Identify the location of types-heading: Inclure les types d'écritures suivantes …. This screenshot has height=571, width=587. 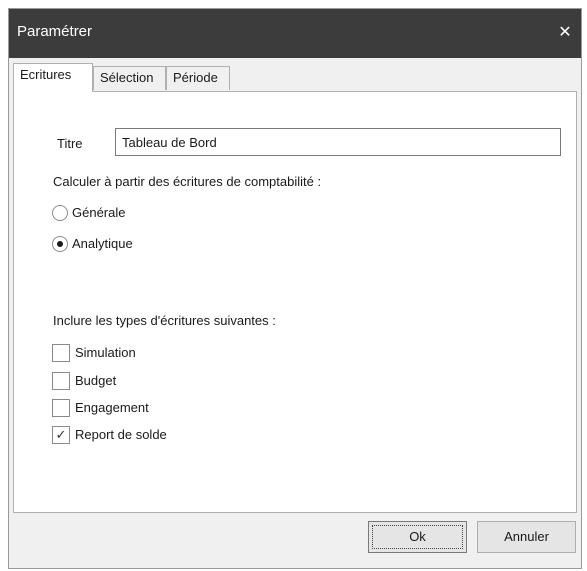
(164, 320).